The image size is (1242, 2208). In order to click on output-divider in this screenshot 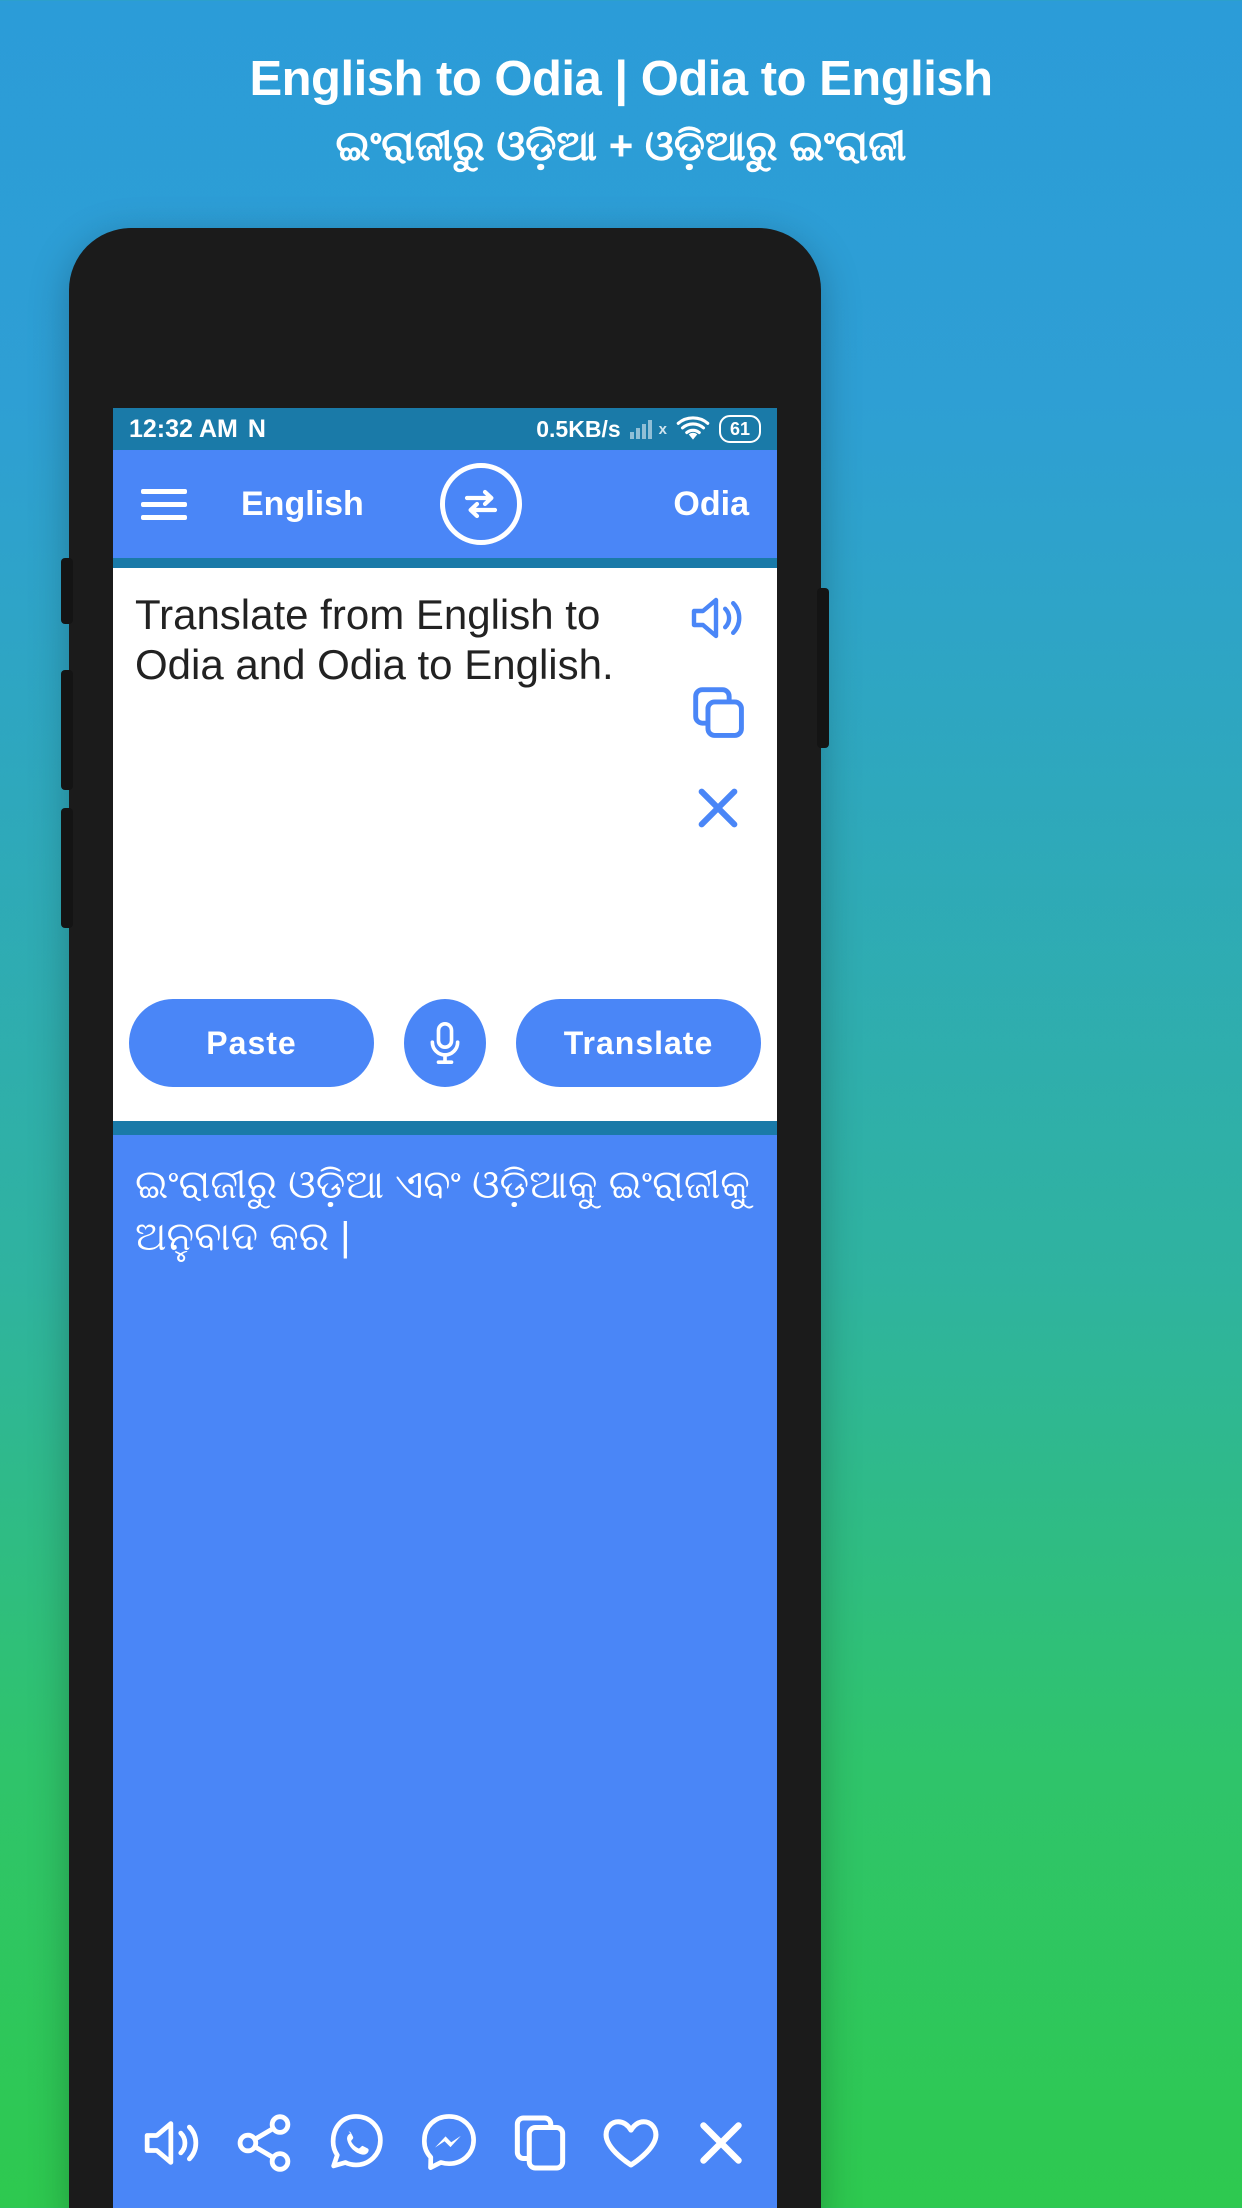, I will do `click(445, 1128)`.